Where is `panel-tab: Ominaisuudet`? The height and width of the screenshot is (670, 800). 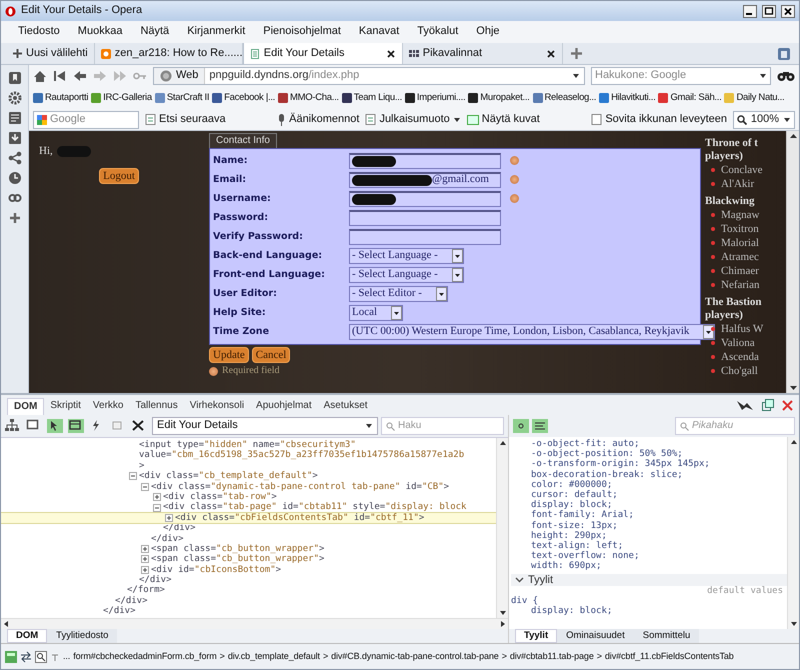 panel-tab: Ominaisuudet is located at coordinates (595, 636).